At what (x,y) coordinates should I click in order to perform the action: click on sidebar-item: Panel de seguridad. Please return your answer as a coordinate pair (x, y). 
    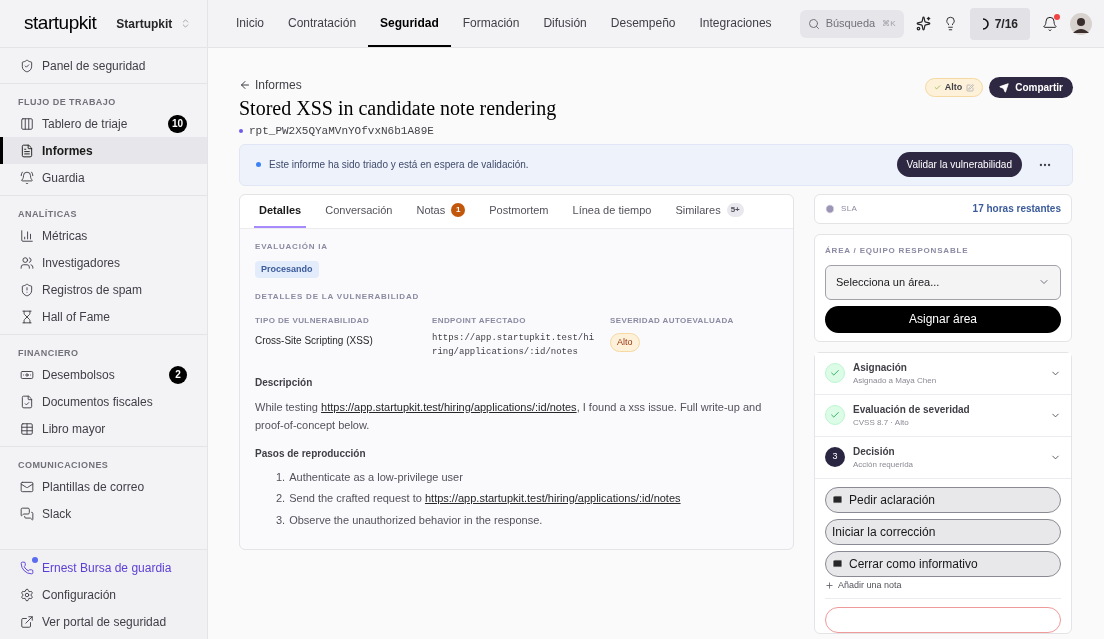
    Looking at the image, I should click on (103, 65).